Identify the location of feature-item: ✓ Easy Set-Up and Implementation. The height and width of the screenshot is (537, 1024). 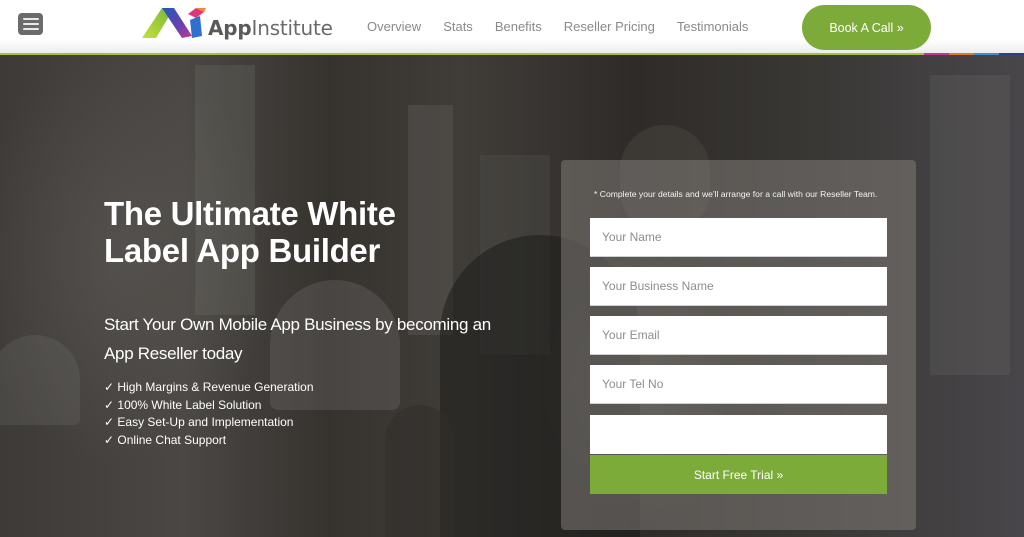
(199, 422).